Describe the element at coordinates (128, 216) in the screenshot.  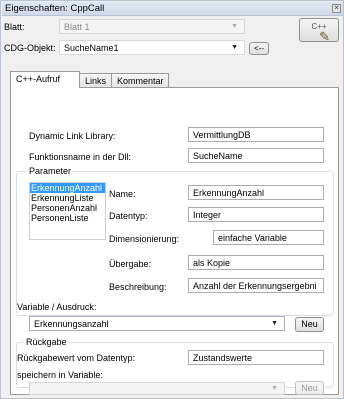
I see `datentyp-label: Datentyp:` at that location.